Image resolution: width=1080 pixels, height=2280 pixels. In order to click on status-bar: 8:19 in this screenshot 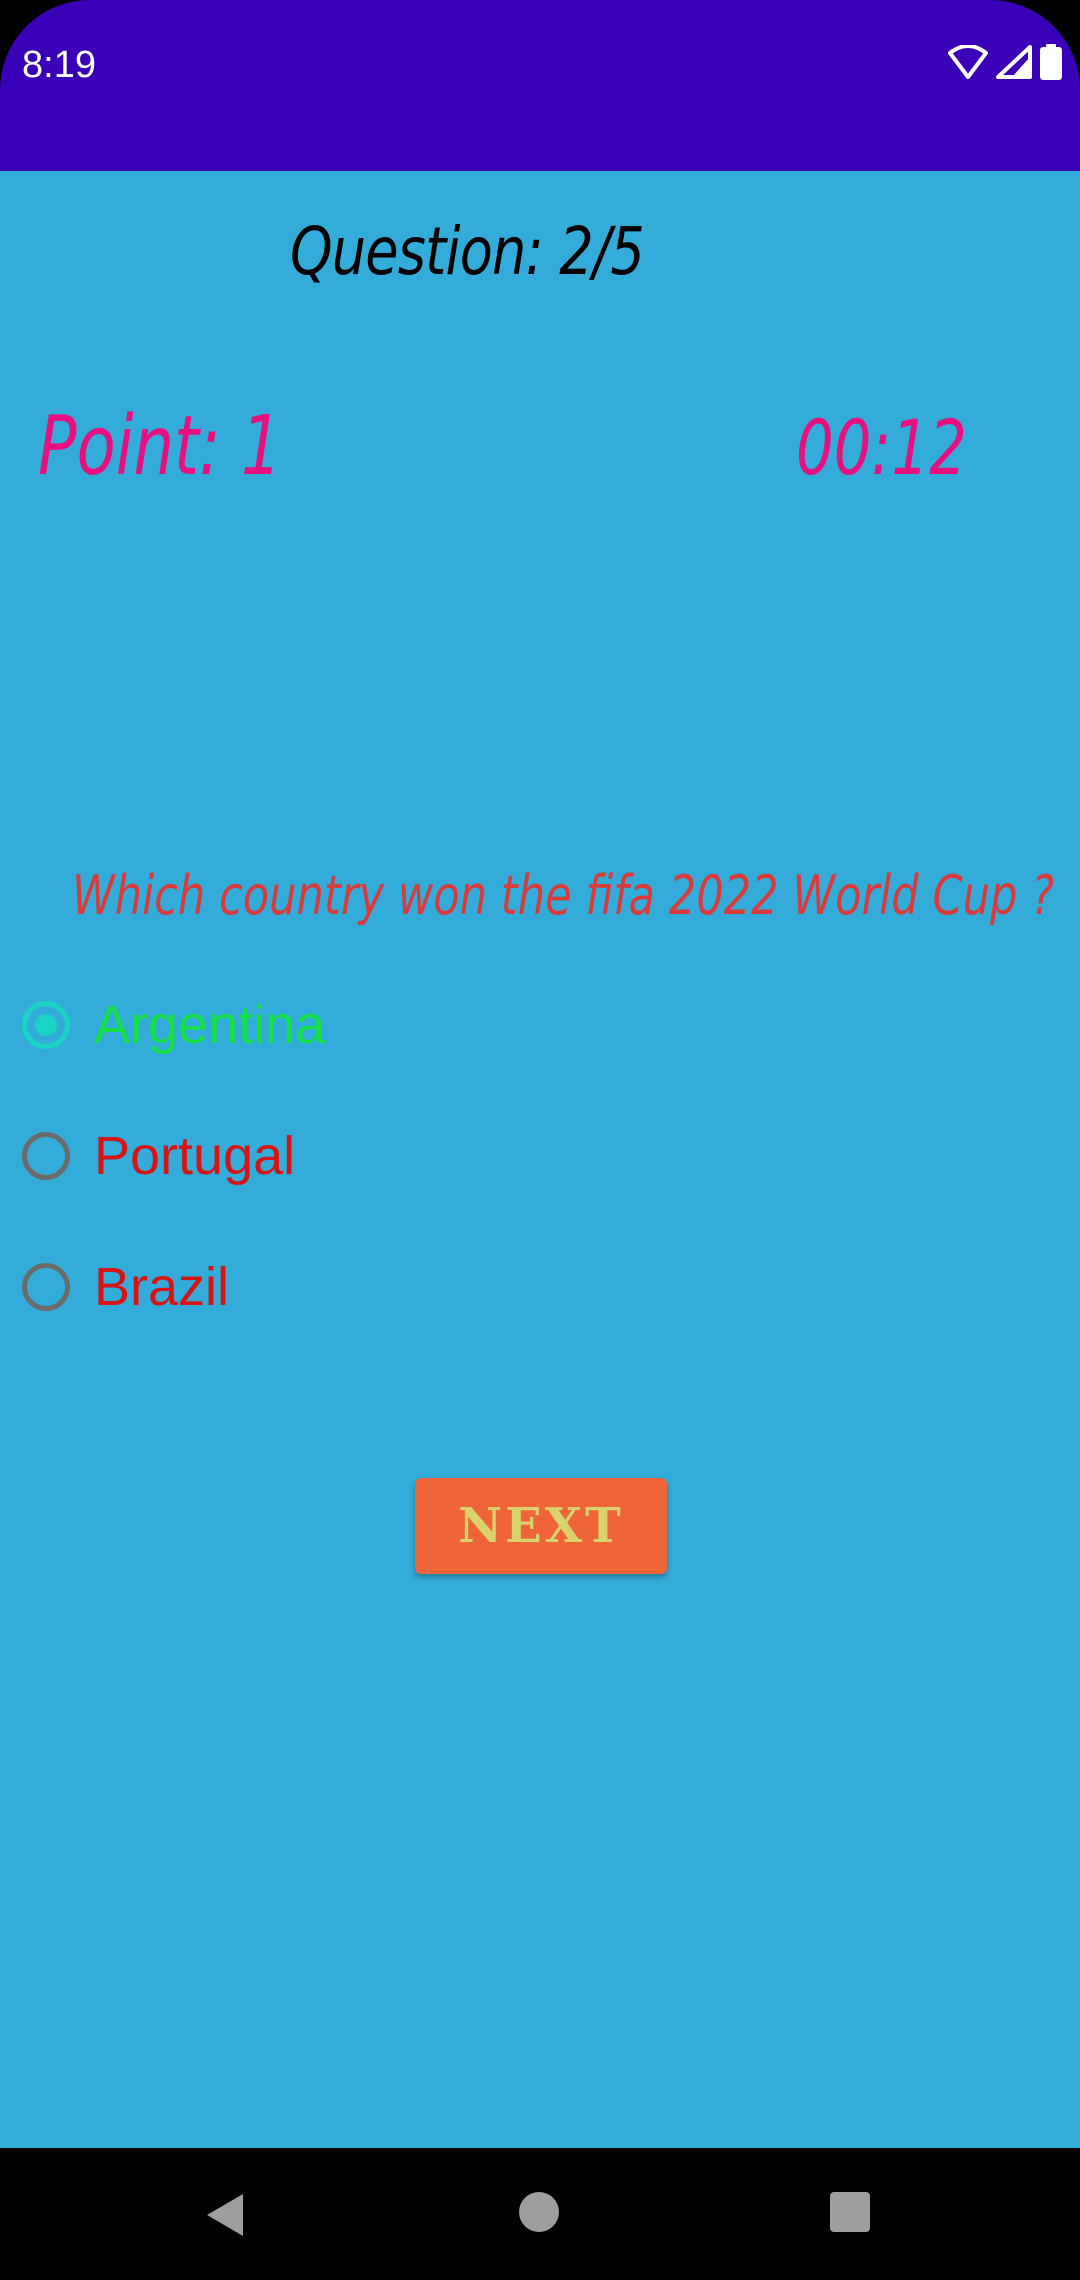, I will do `click(540, 85)`.